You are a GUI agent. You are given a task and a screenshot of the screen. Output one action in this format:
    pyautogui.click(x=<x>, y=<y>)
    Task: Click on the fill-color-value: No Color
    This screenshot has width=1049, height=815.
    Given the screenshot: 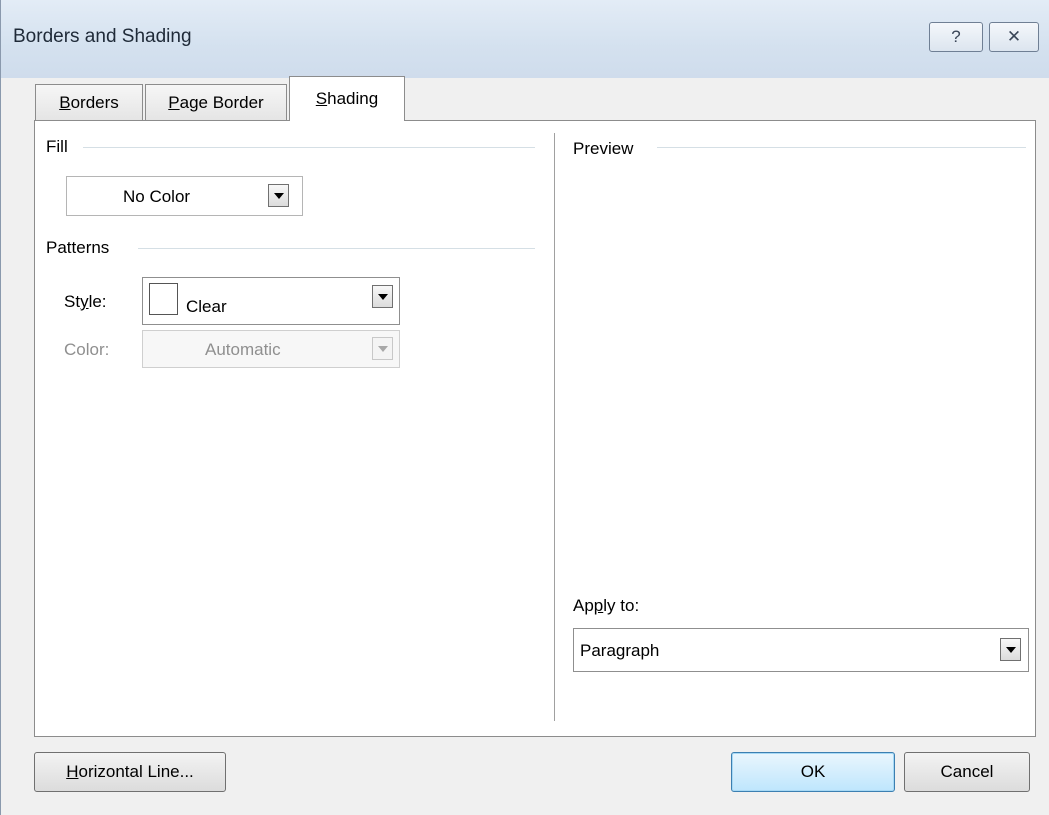 What is the action you would take?
    pyautogui.click(x=157, y=196)
    